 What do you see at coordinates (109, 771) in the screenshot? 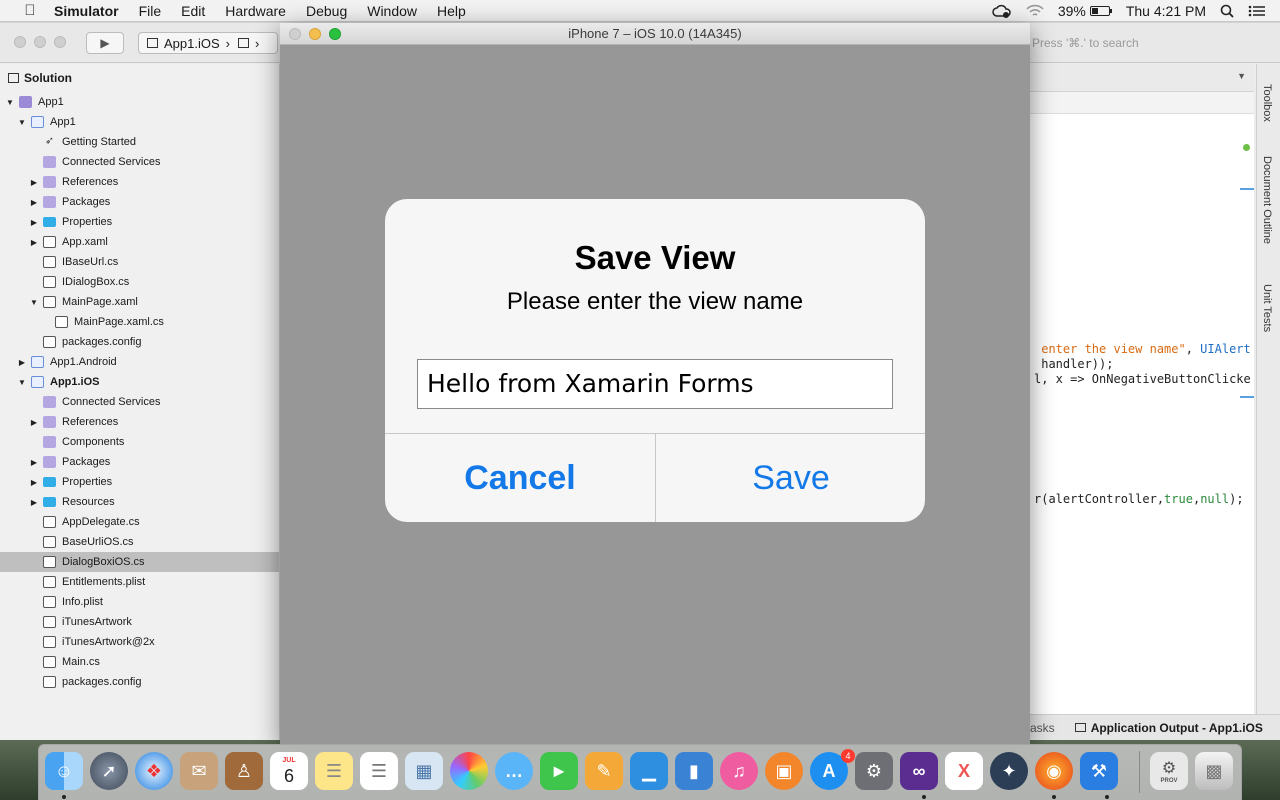
I see `launchpad-icon: ➚` at bounding box center [109, 771].